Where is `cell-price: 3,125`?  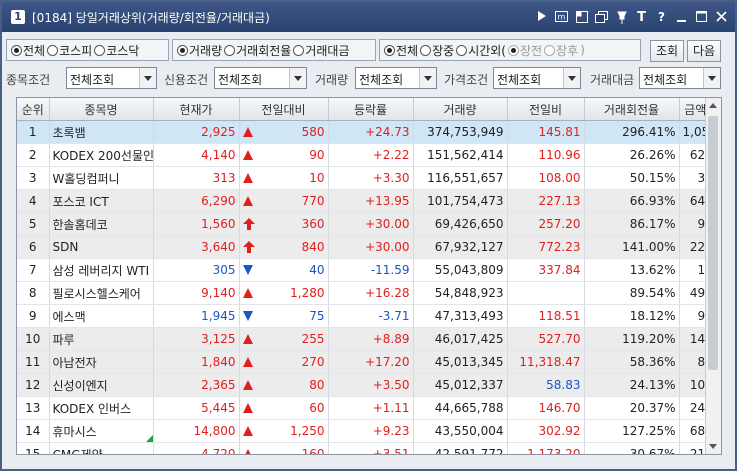
cell-price: 3,125 is located at coordinates (196, 339).